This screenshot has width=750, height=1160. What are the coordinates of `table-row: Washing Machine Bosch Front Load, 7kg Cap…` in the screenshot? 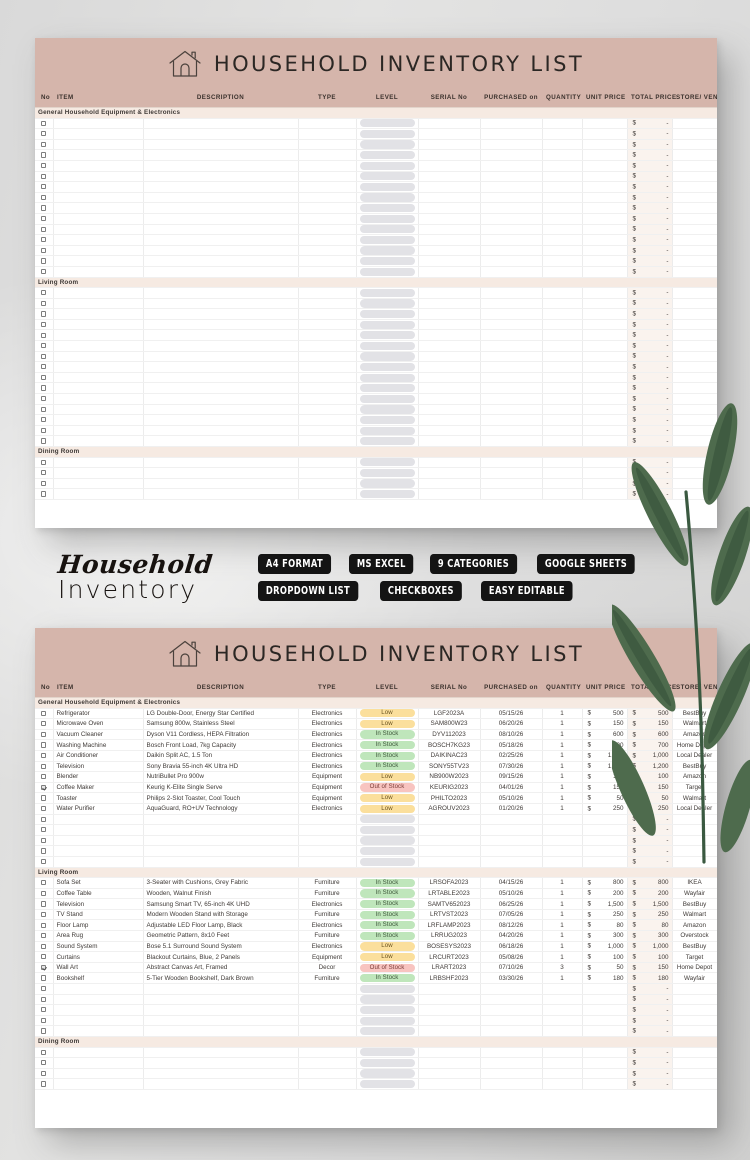 It's located at (376, 745).